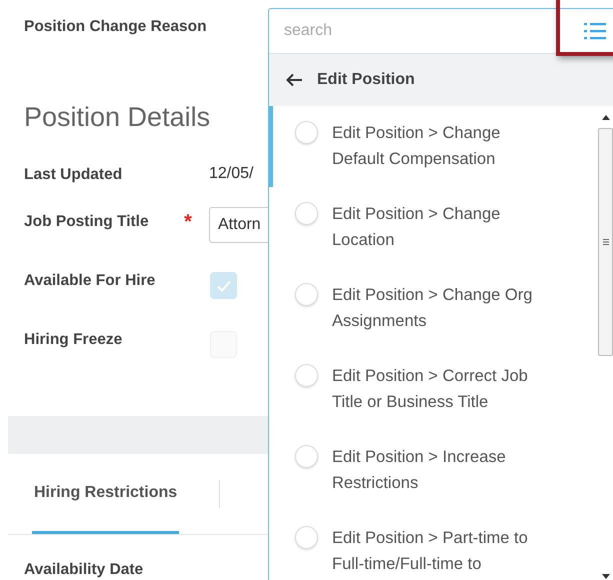  I want to click on search-field: search, so click(412, 31).